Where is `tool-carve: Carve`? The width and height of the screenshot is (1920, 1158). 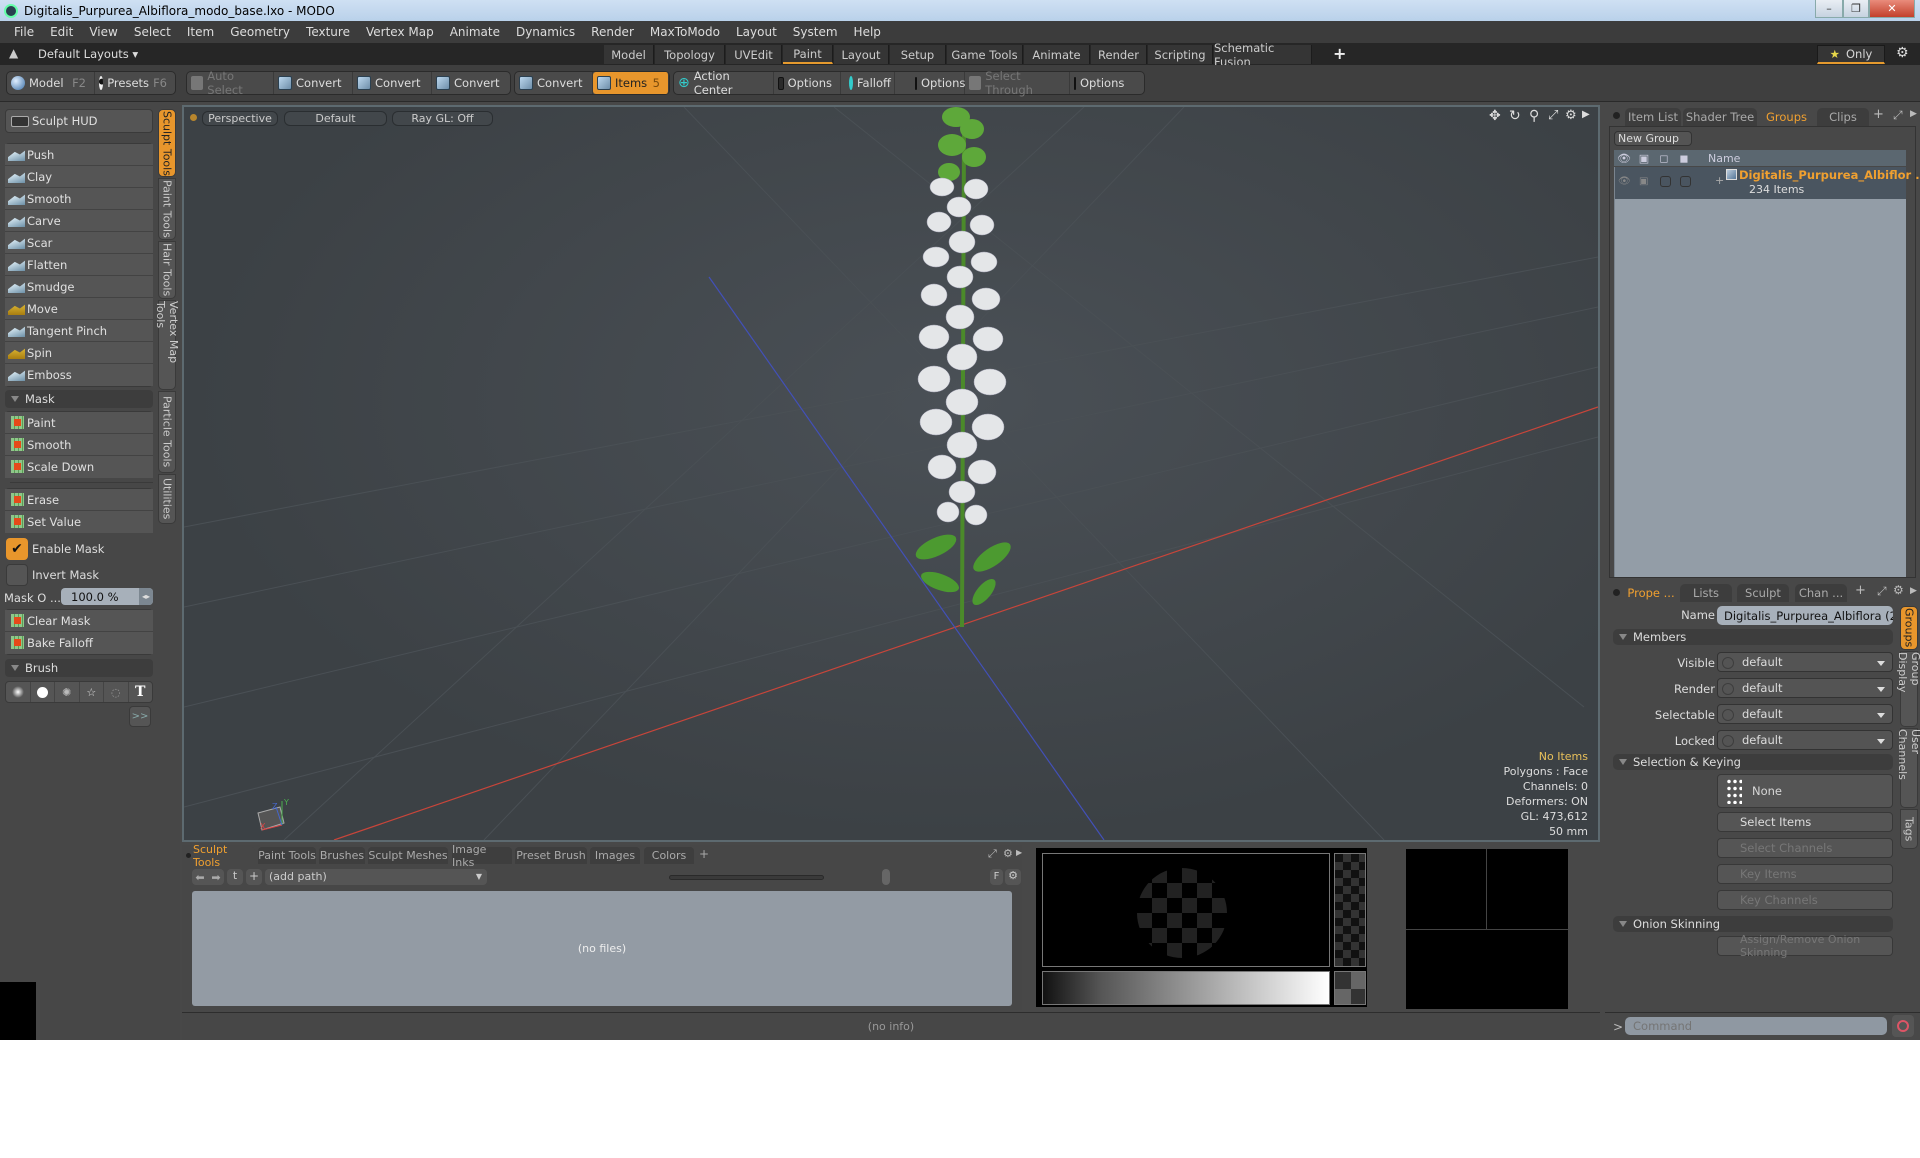 tool-carve: Carve is located at coordinates (79, 221).